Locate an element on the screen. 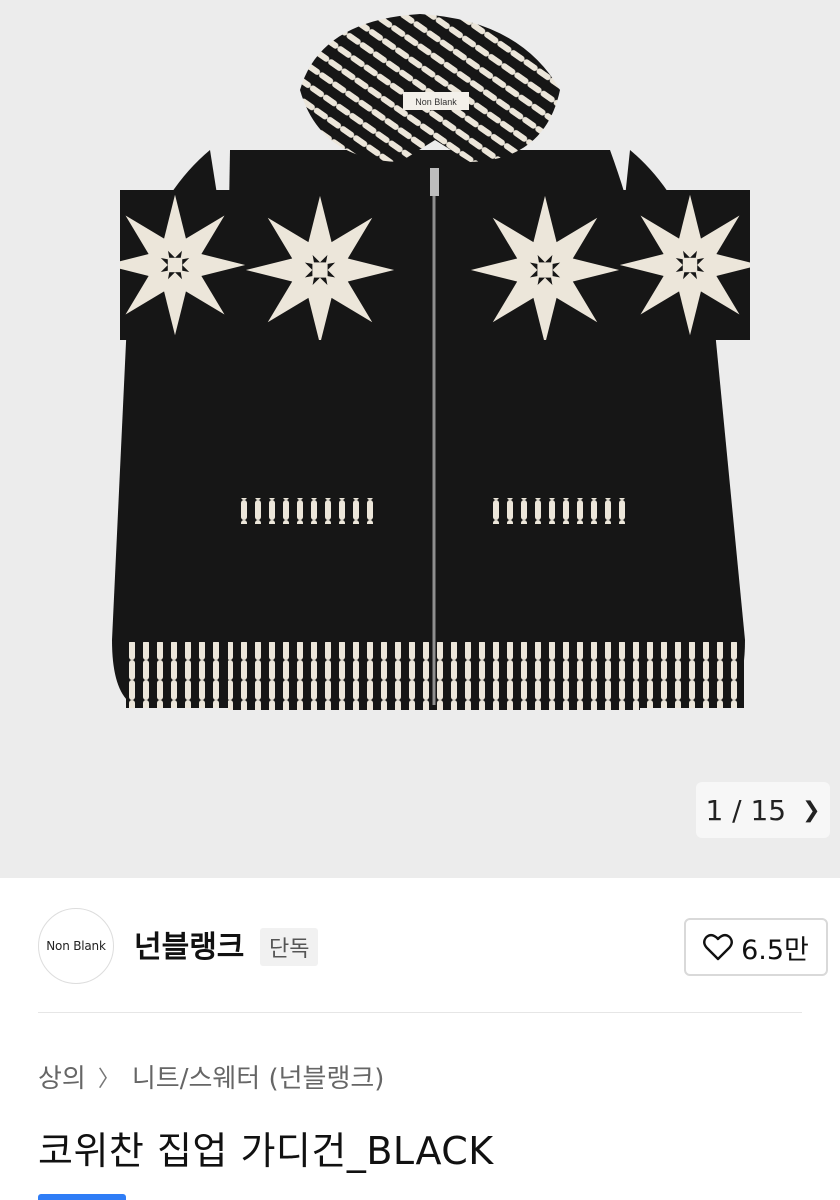 The height and width of the screenshot is (1200, 840). like-button: 6.5만 is located at coordinates (756, 947).